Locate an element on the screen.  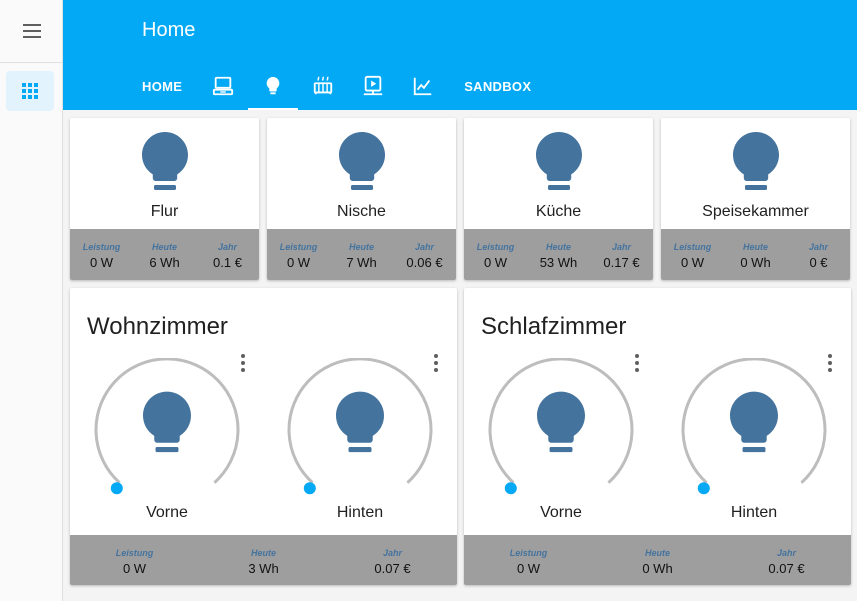
sidebar-item-overview is located at coordinates (30, 91).